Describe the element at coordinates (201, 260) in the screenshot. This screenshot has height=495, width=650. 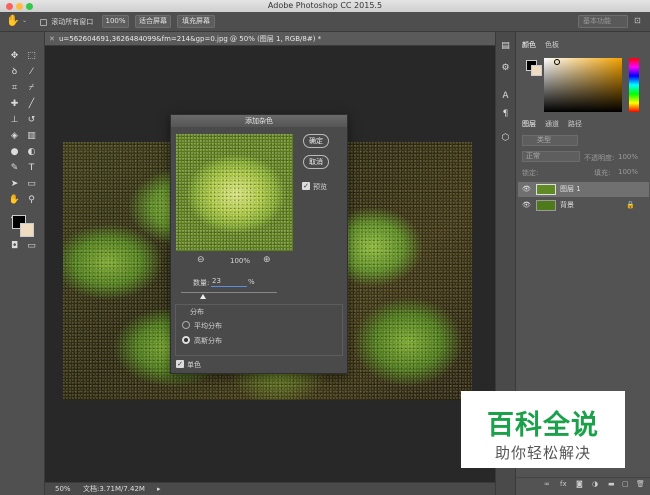
I see `zoom-out-icon: ⊖` at that location.